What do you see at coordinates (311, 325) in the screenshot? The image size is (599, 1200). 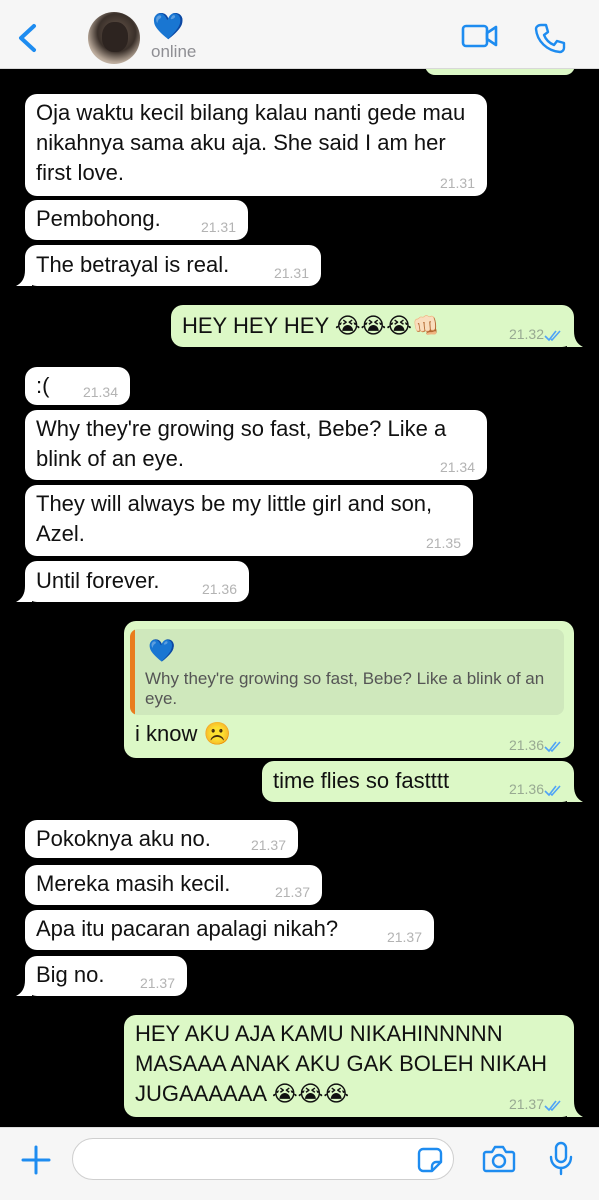 I see `message-text: HEY HEY HEY 😭😭😭👊🏻` at bounding box center [311, 325].